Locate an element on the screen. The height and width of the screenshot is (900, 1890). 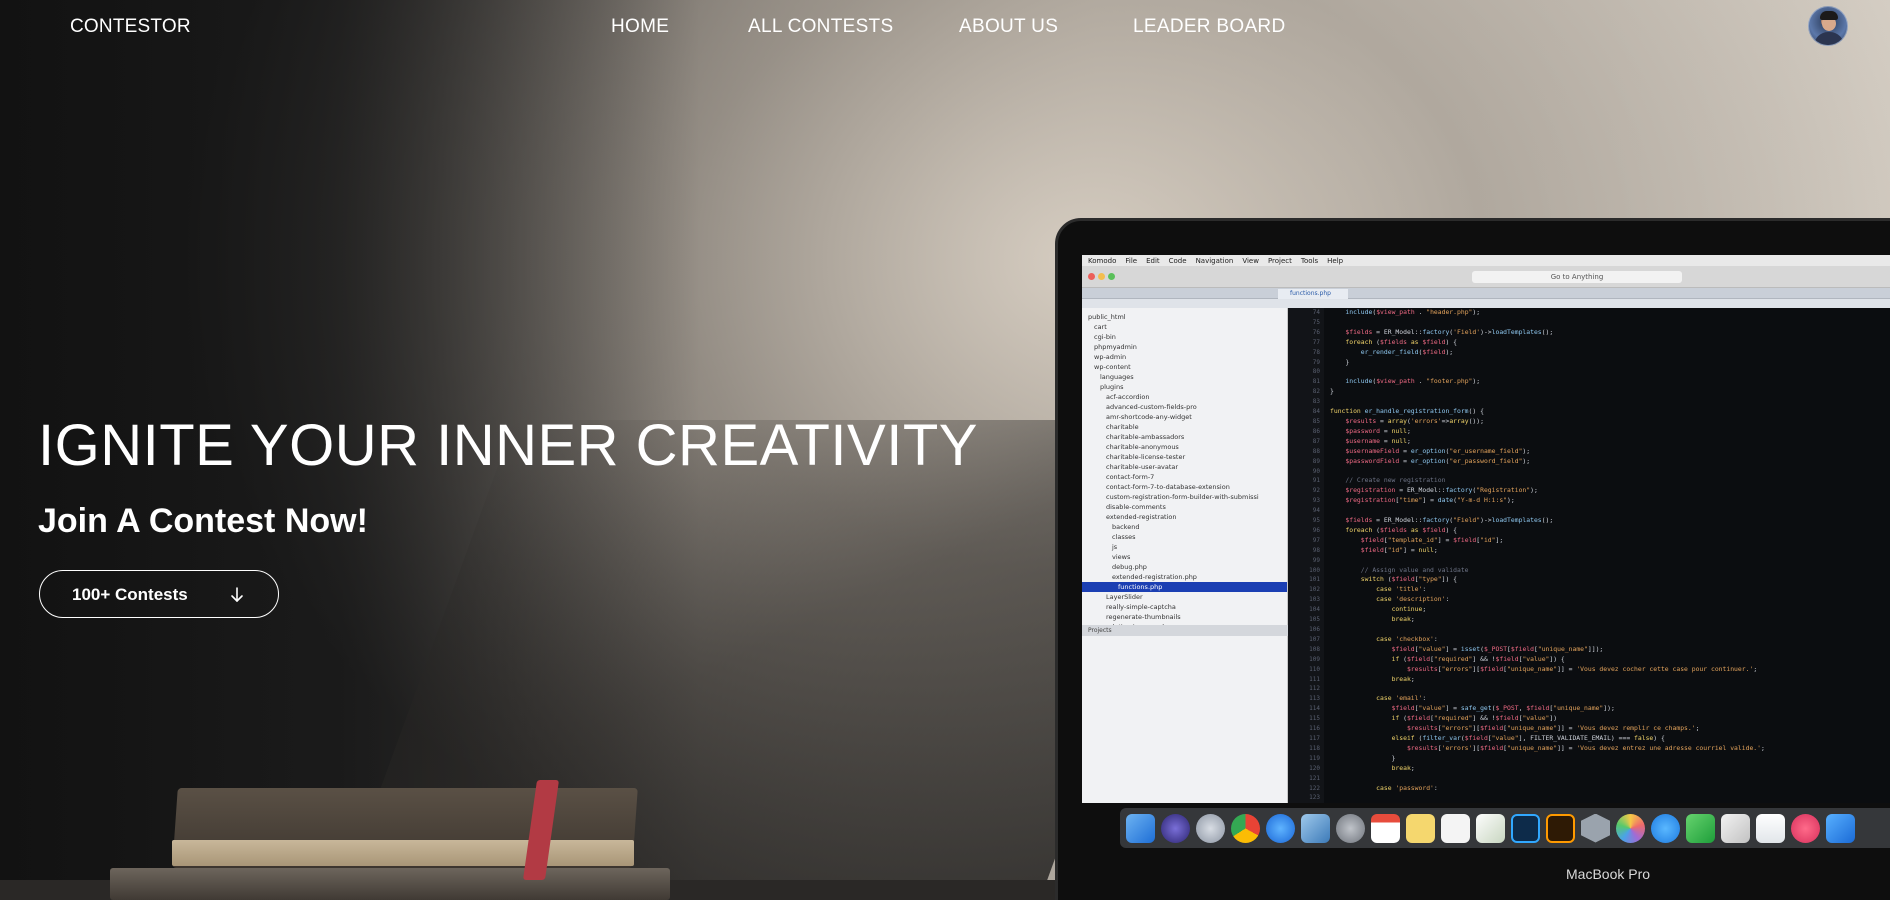
line-number: 116 is located at coordinates (1314, 729).